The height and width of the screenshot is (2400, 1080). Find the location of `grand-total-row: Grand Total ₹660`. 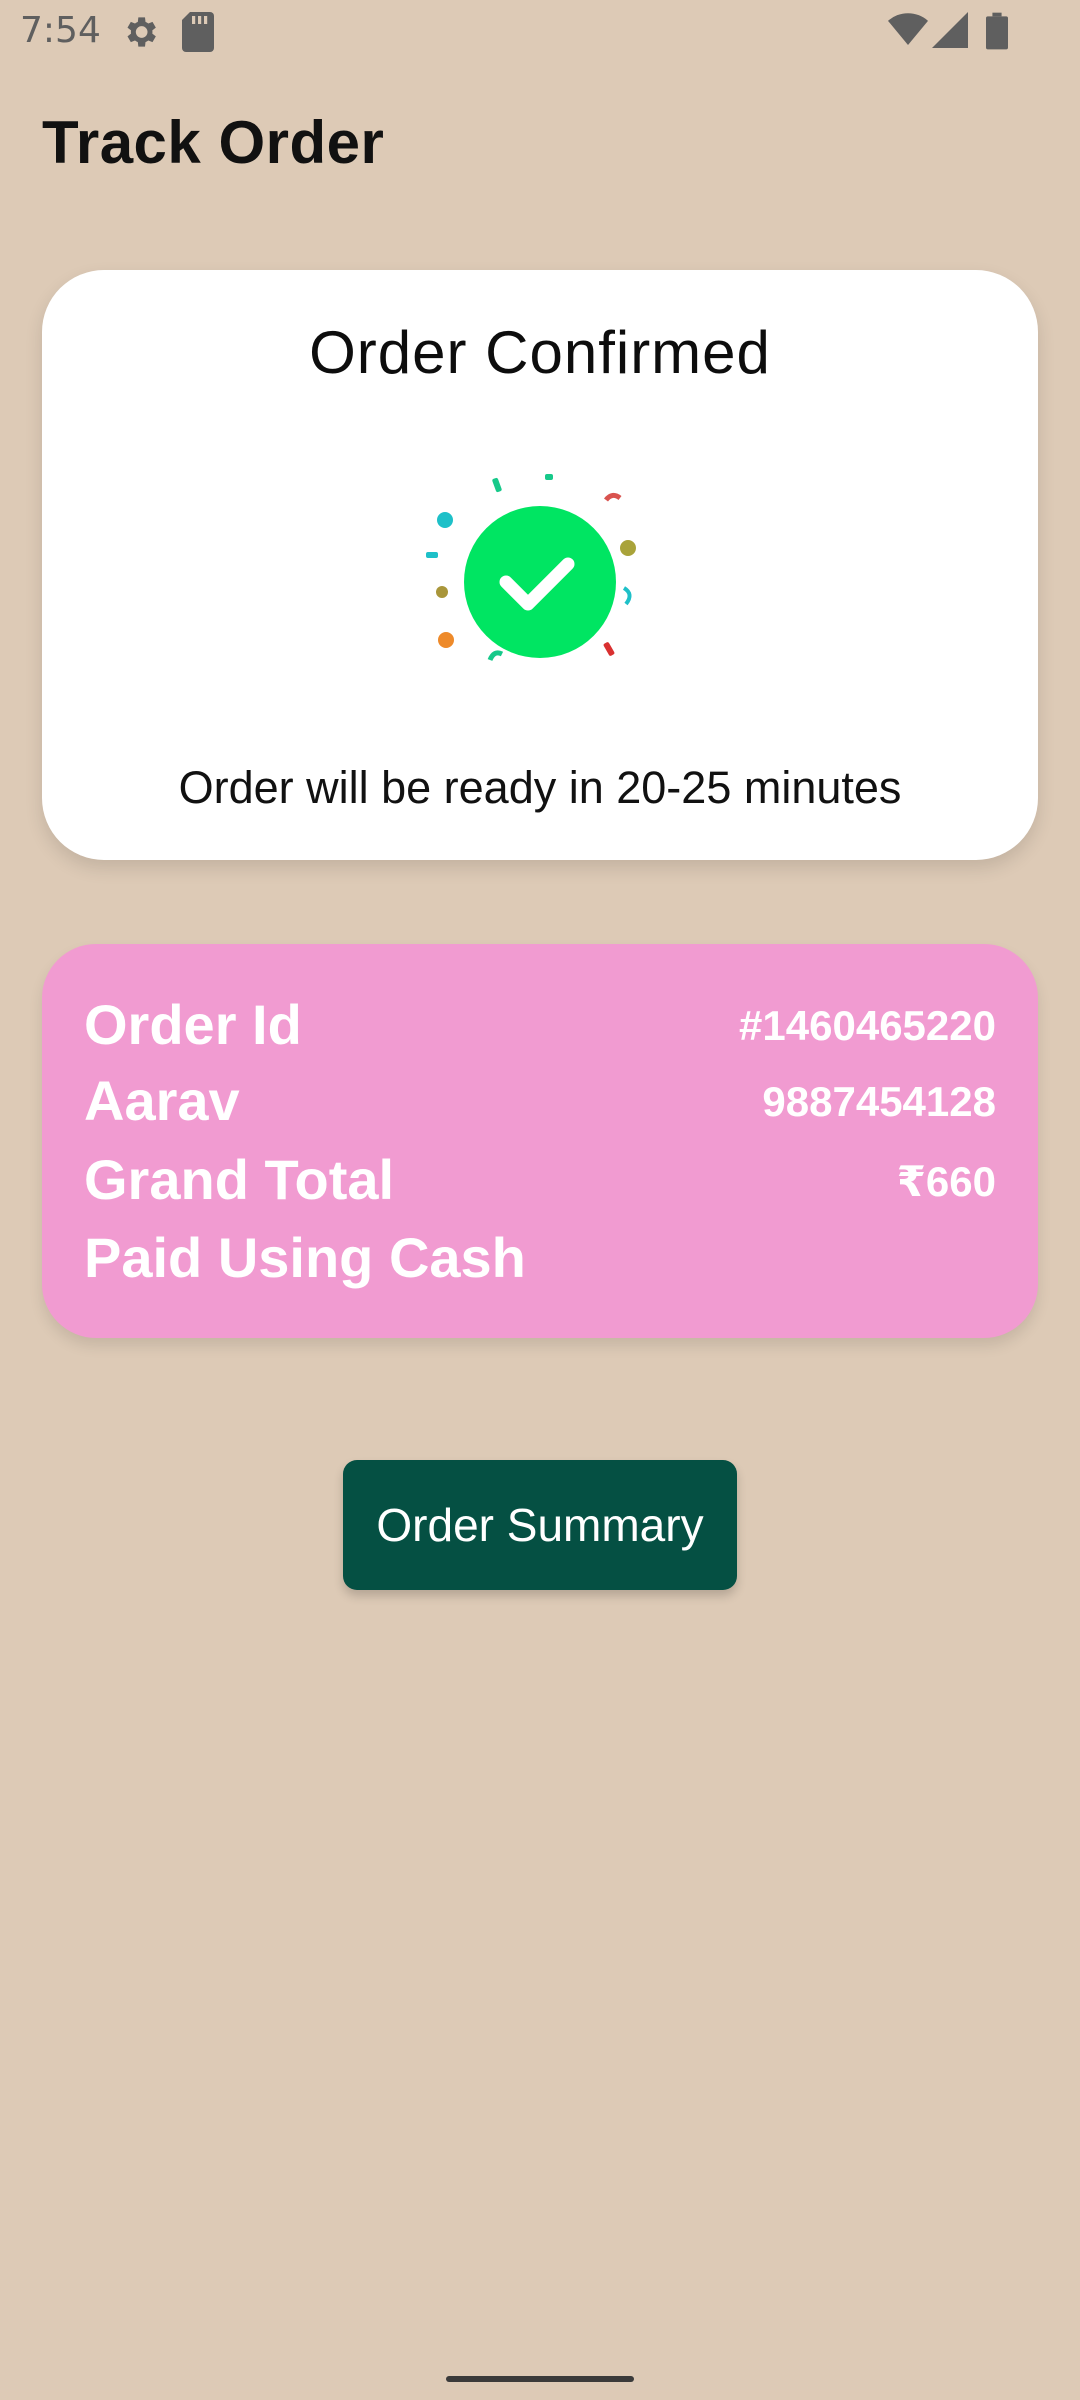

grand-total-row: Grand Total ₹660 is located at coordinates (540, 1182).